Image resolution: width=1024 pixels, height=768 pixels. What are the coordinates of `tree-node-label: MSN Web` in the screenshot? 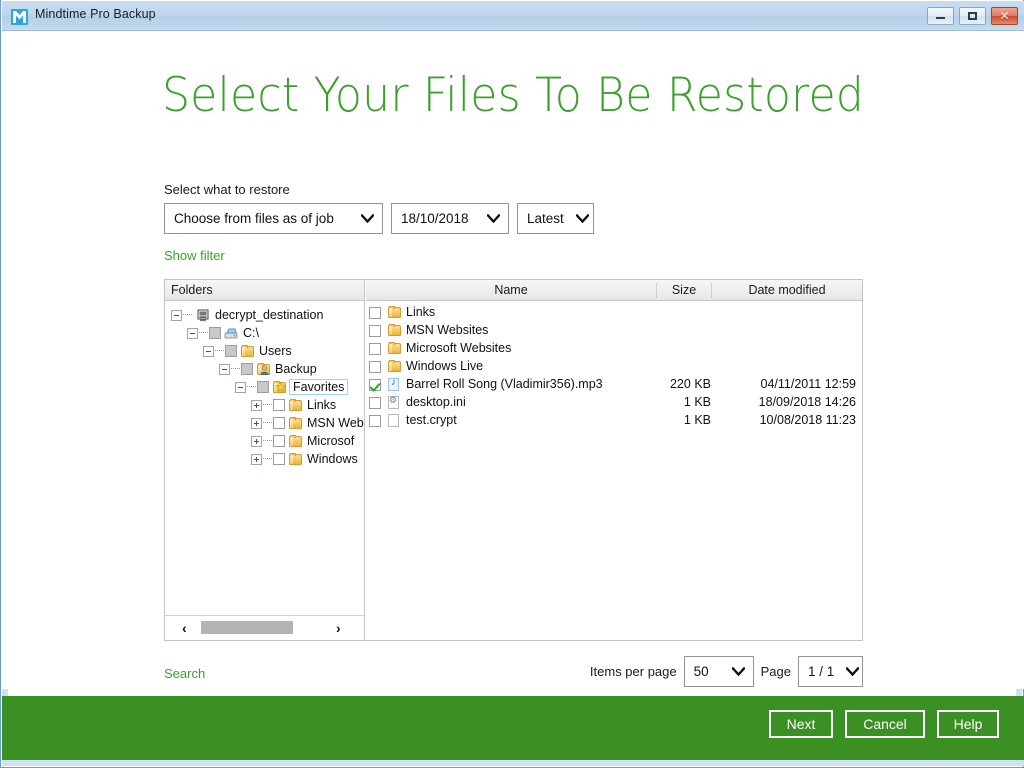 It's located at (335, 423).